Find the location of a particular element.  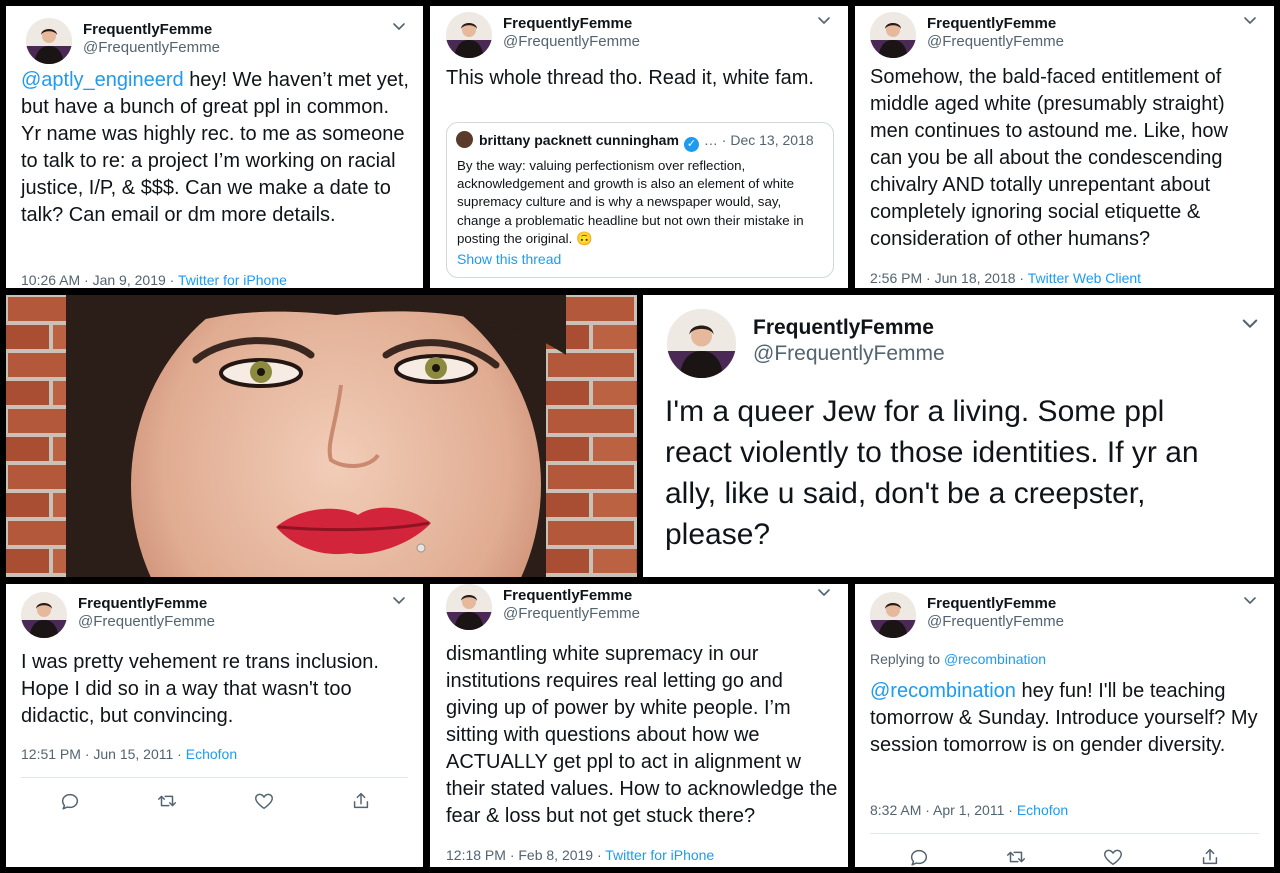

tweet-meta: 8:32 AM · Apr 1, 2011 · Echofon is located at coordinates (969, 810).